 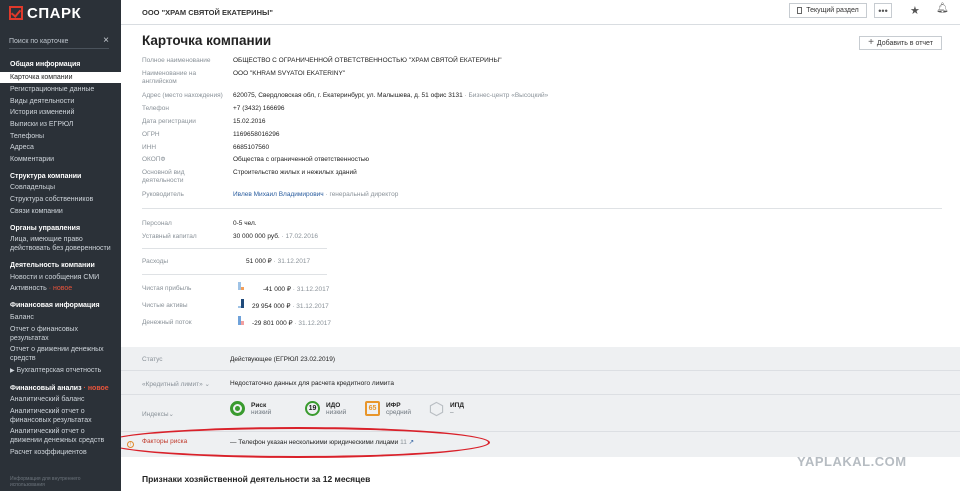 I want to click on field-value: 30 000 000 руб. · 17.02.2016, so click(x=533, y=237).